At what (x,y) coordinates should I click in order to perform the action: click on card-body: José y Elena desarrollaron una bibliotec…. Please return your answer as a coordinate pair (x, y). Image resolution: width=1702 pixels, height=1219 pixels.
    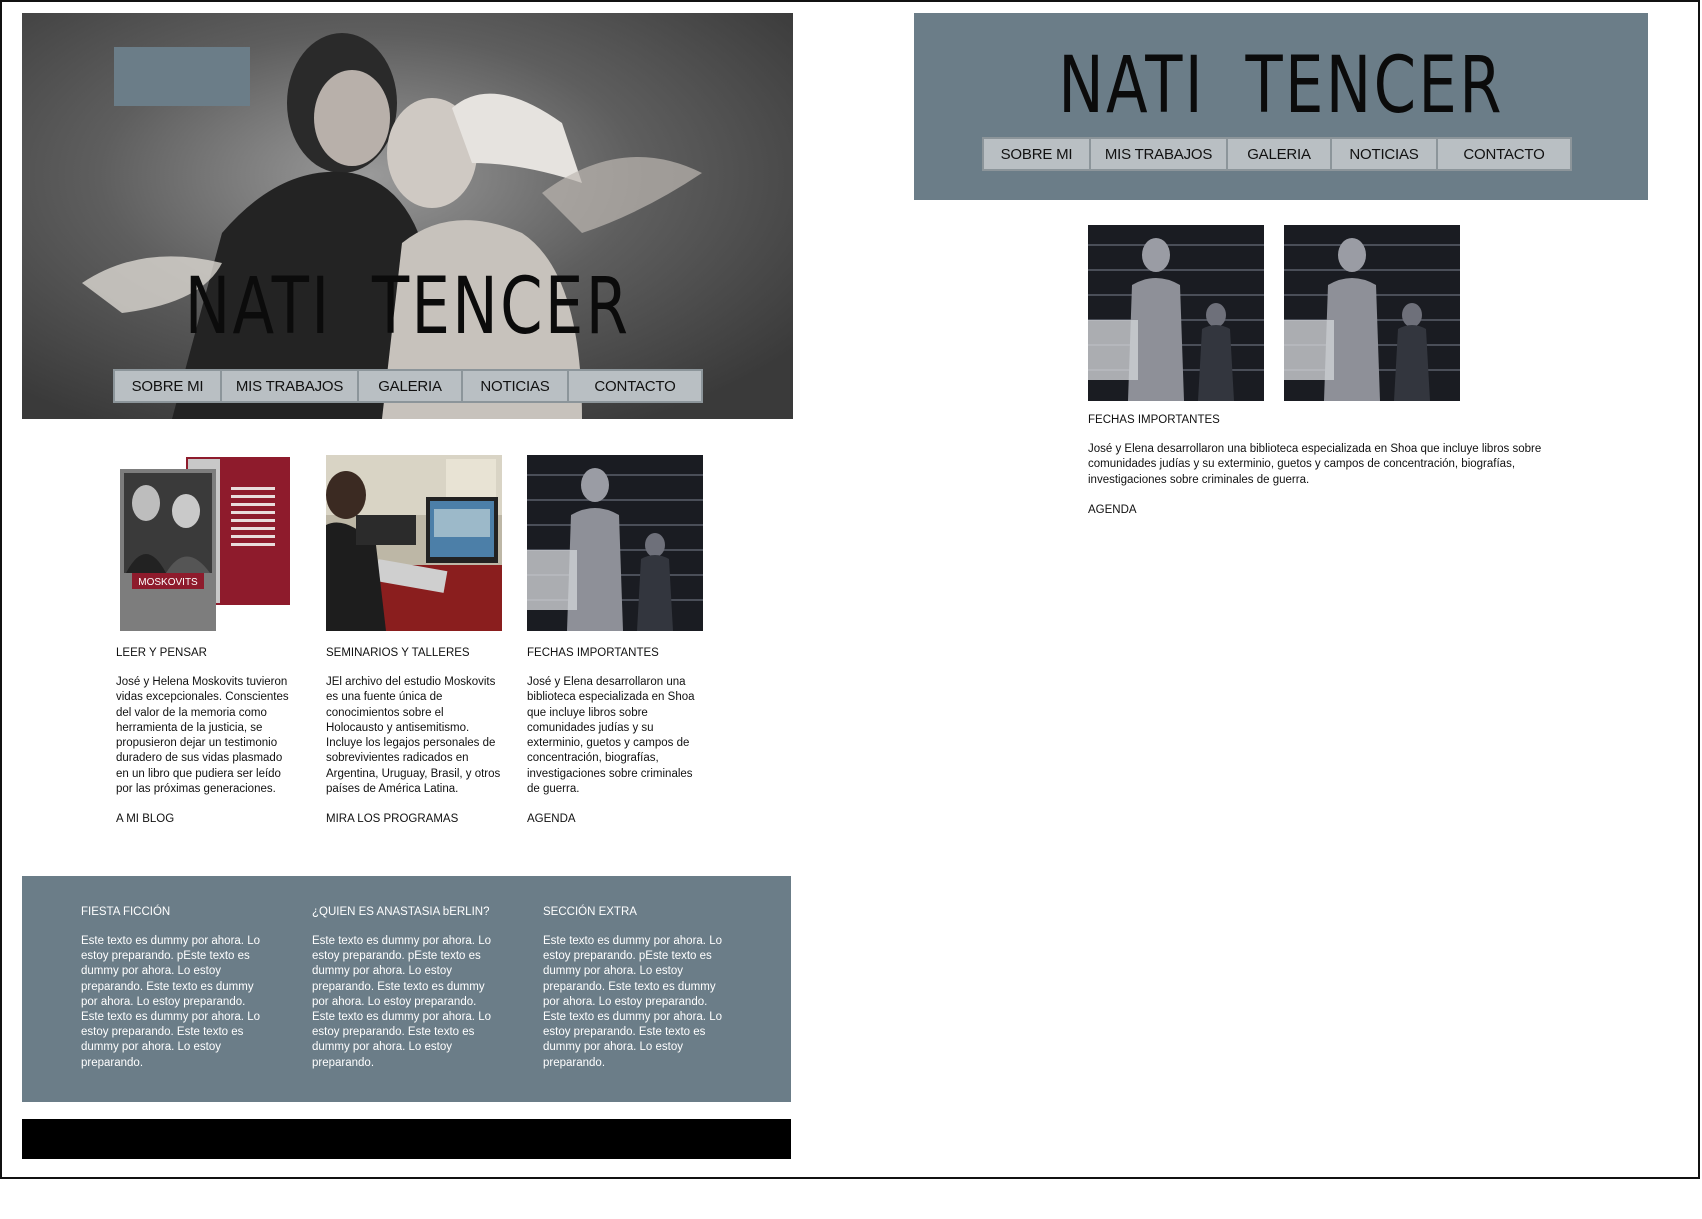
    Looking at the image, I should click on (611, 736).